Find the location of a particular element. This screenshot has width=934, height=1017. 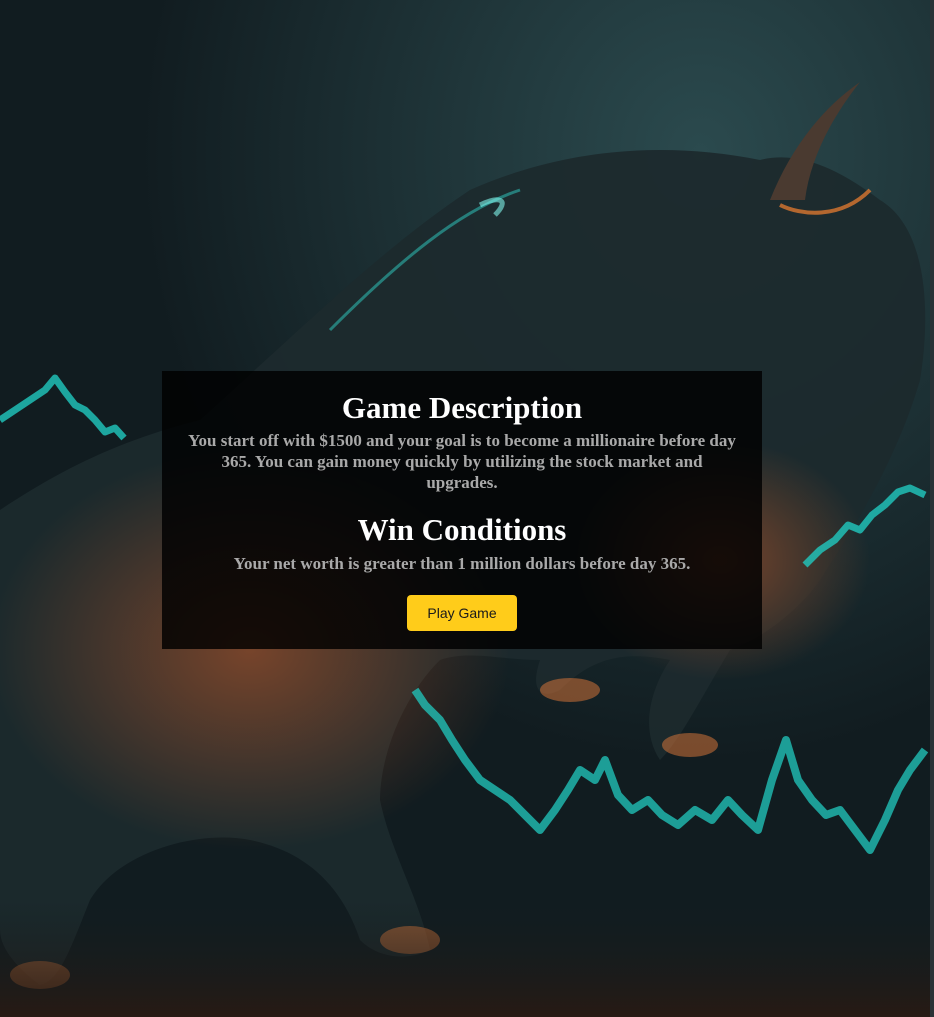

win-conditions-title: Win Conditions is located at coordinates (462, 529).